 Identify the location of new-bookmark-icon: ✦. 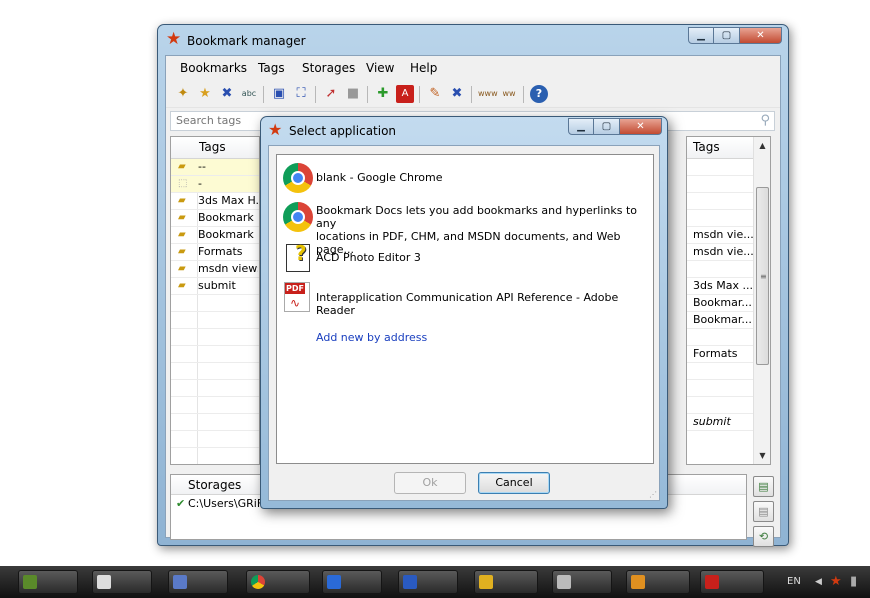
(183, 94).